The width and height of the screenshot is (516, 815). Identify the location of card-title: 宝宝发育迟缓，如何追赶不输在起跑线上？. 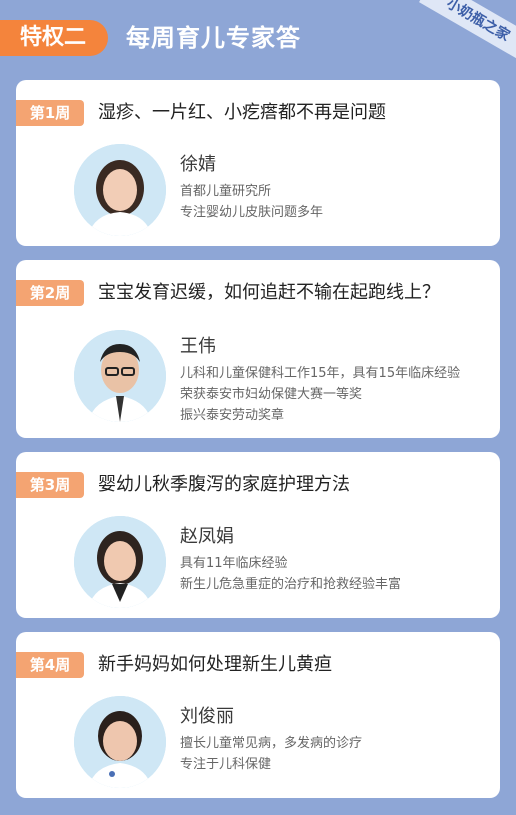
(269, 292).